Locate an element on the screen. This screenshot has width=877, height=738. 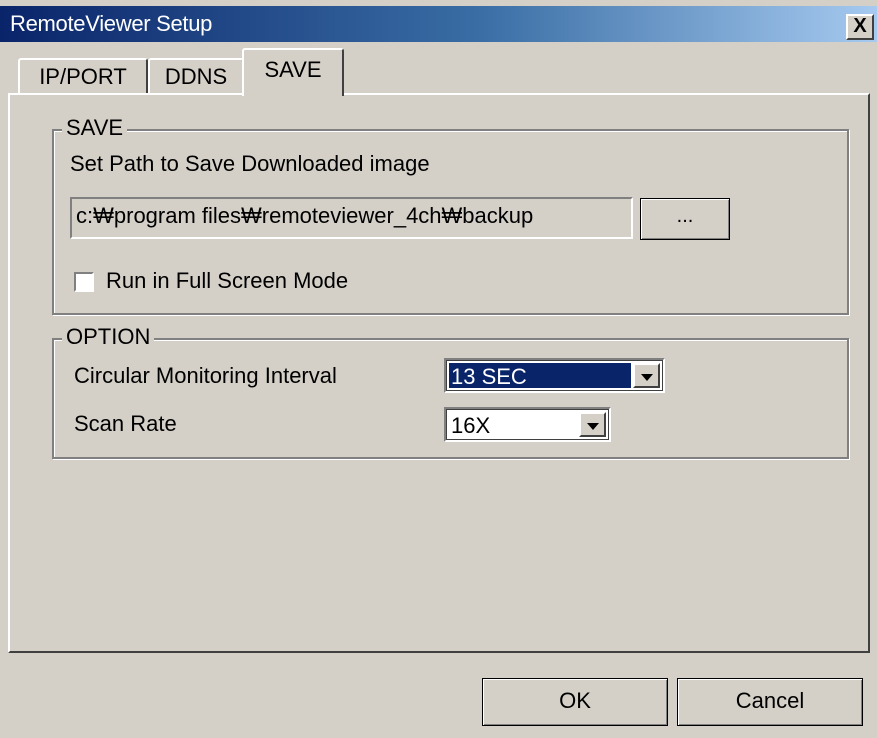
fullscreen-label: Run in Full Screen Mode is located at coordinates (227, 281).